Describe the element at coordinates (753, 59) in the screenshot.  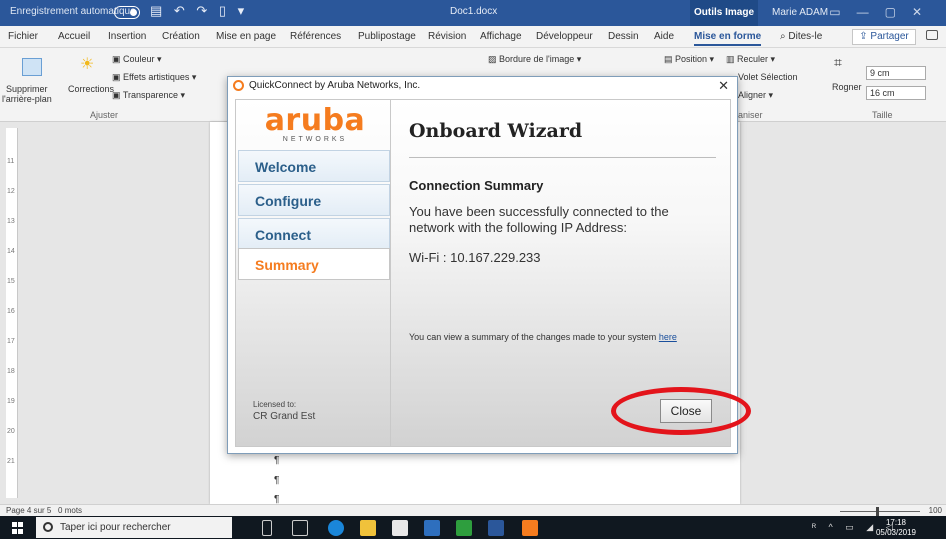
I see `send-backward-label: Reculer` at that location.